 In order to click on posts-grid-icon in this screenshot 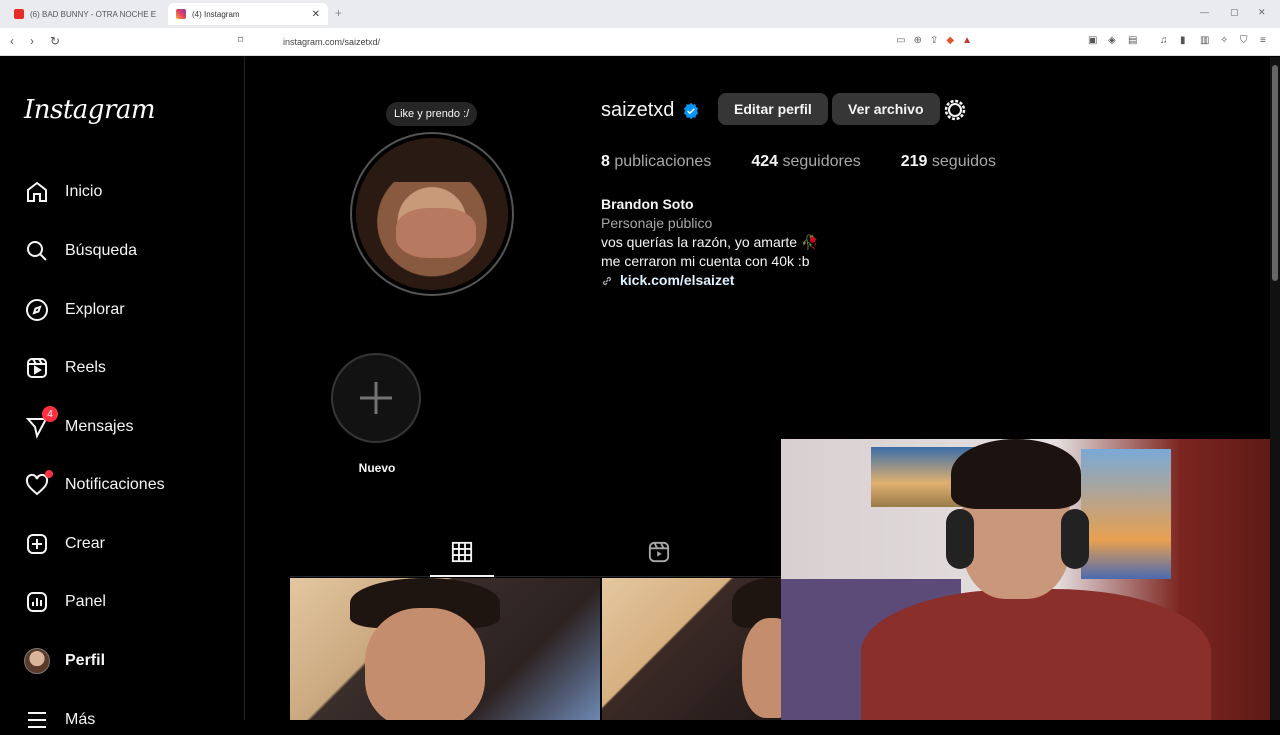, I will do `click(462, 552)`.